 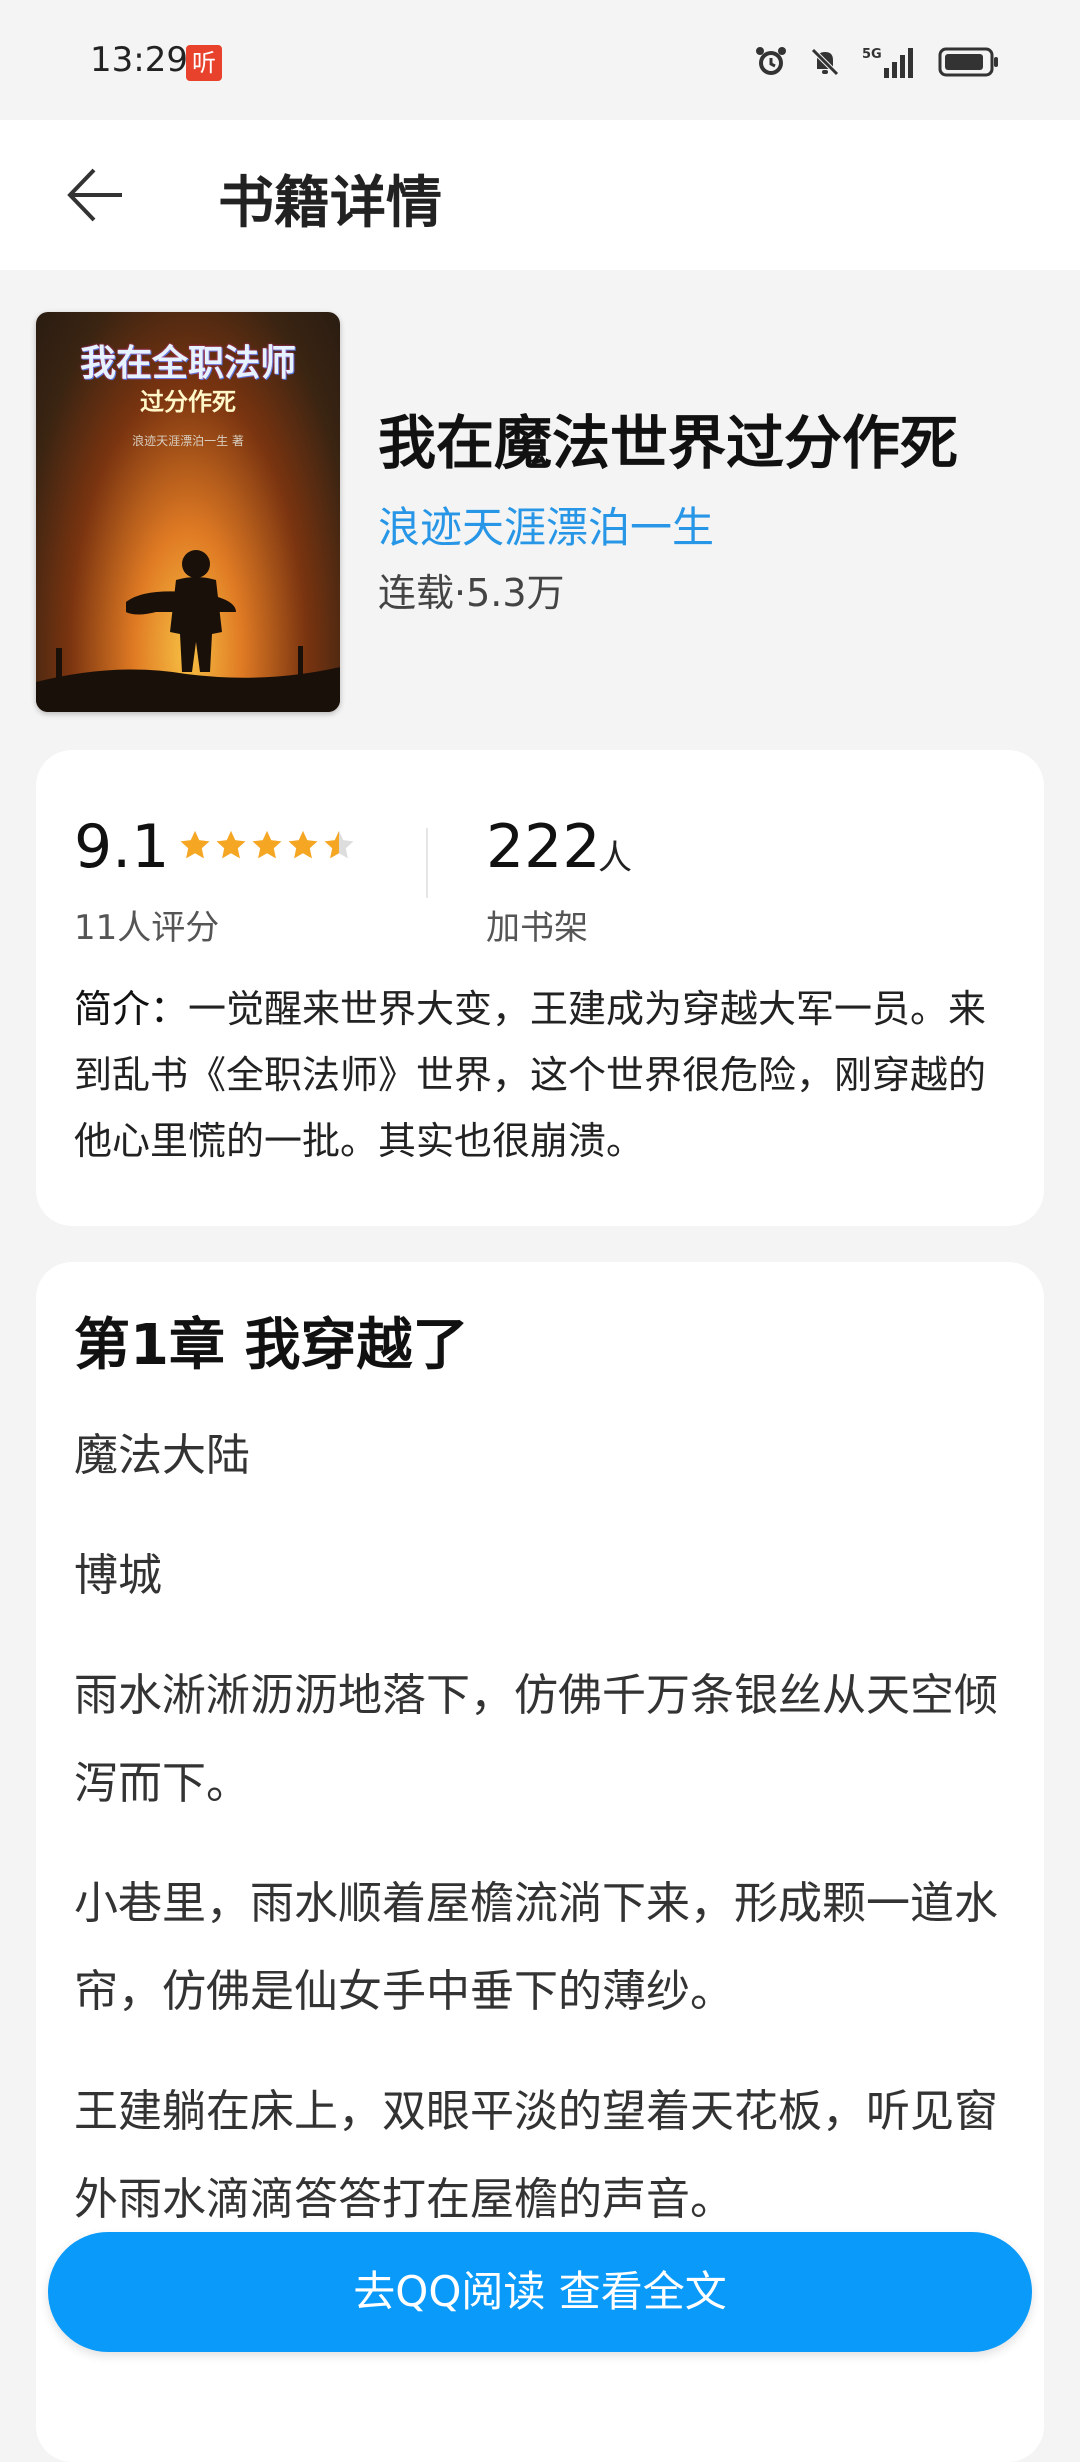 What do you see at coordinates (771, 64) in the screenshot?
I see `alarm-icon` at bounding box center [771, 64].